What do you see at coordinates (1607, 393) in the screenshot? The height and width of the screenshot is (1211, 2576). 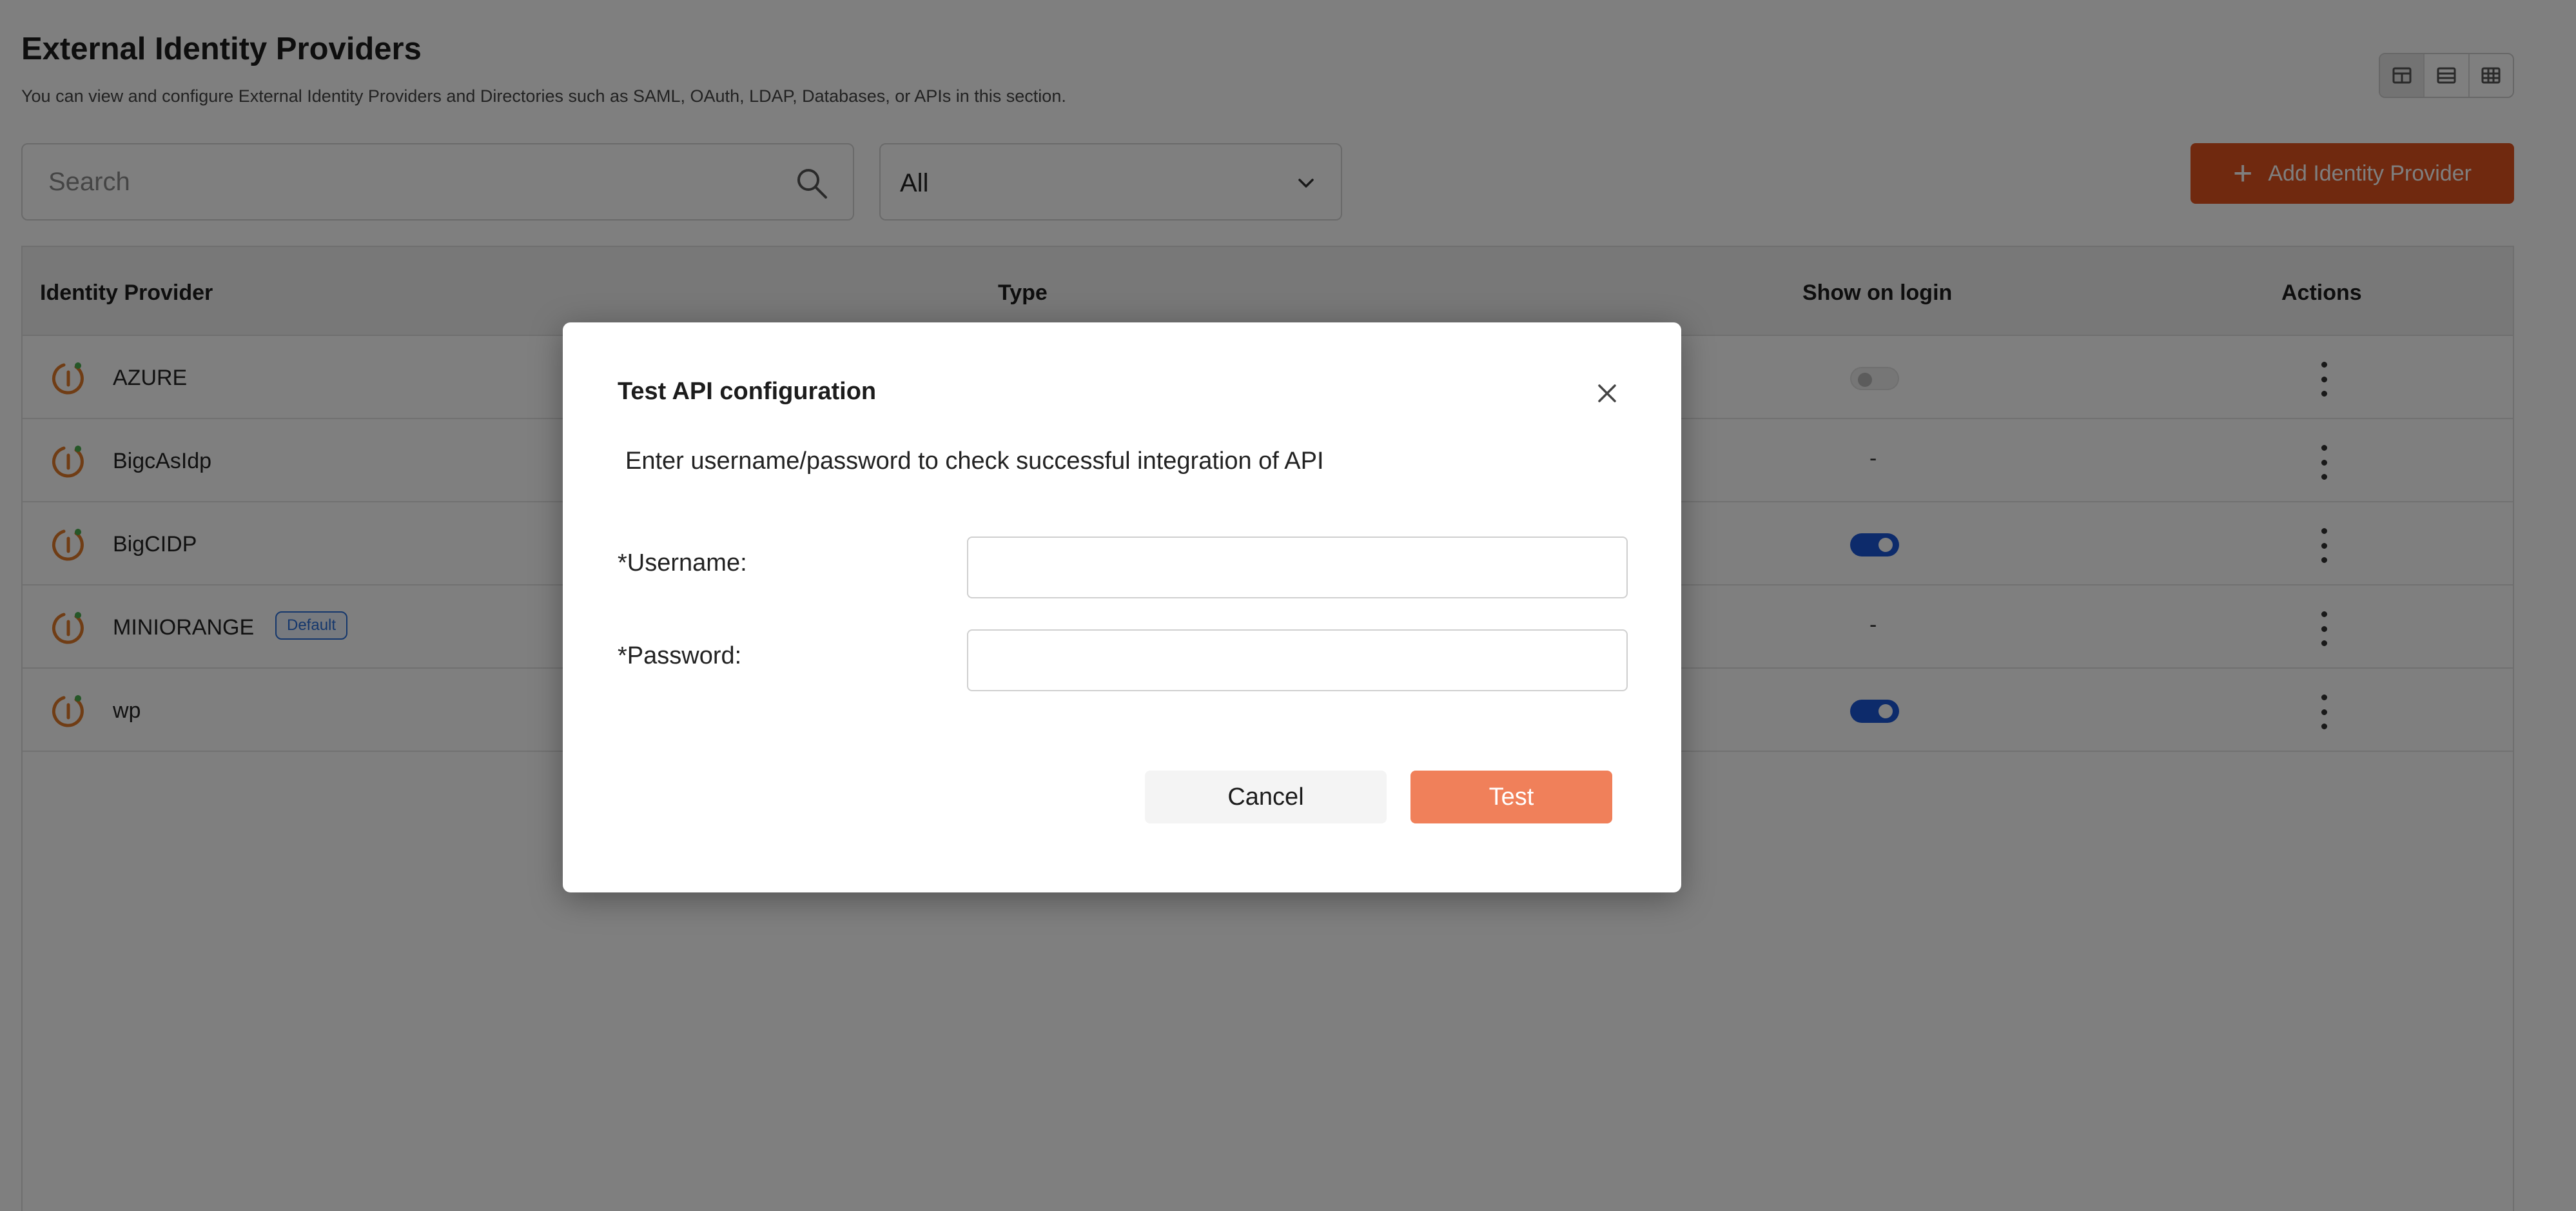 I see `close-icon` at bounding box center [1607, 393].